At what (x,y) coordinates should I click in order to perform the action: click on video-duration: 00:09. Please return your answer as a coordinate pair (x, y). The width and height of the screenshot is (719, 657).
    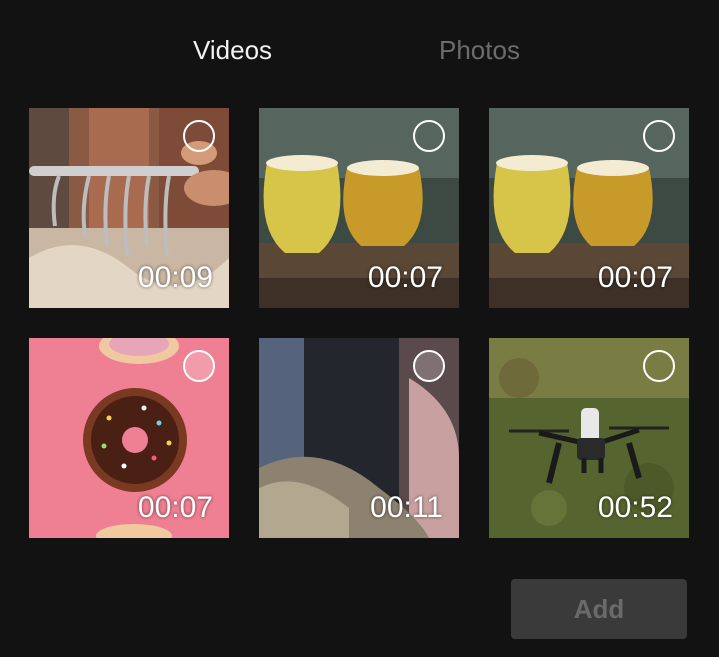
    Looking at the image, I should click on (175, 277).